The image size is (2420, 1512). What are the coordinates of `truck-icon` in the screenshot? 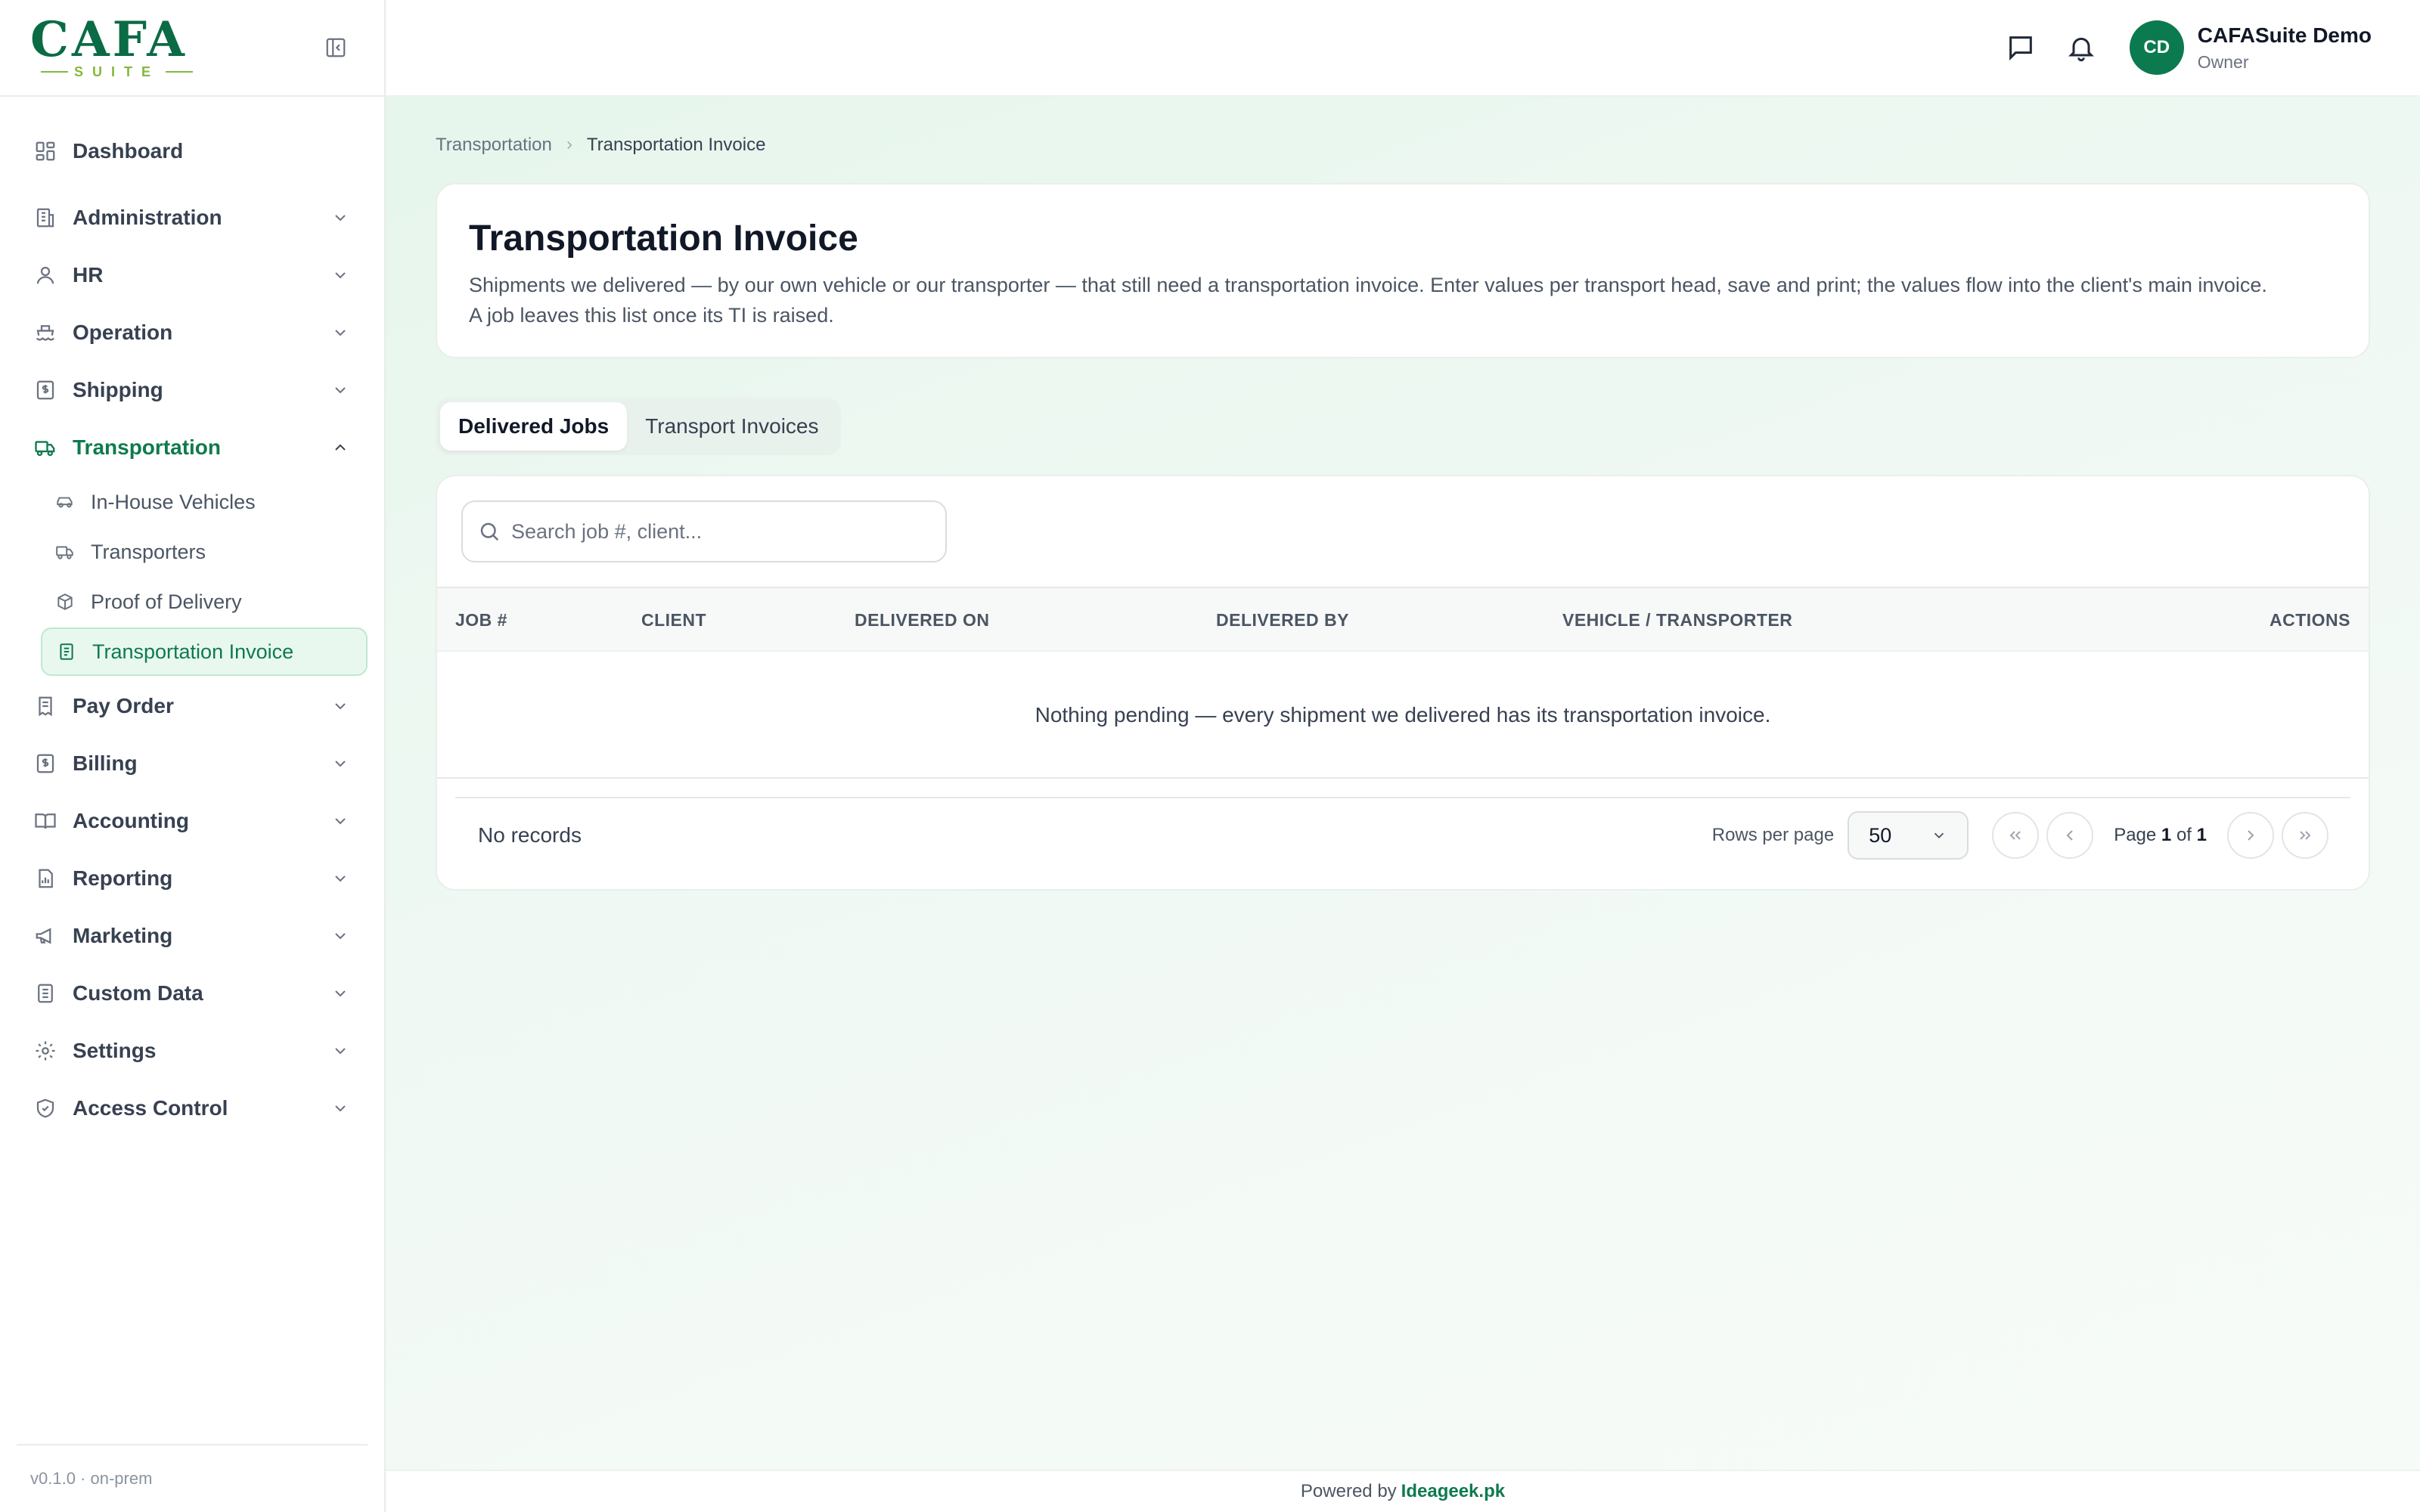 It's located at (45, 447).